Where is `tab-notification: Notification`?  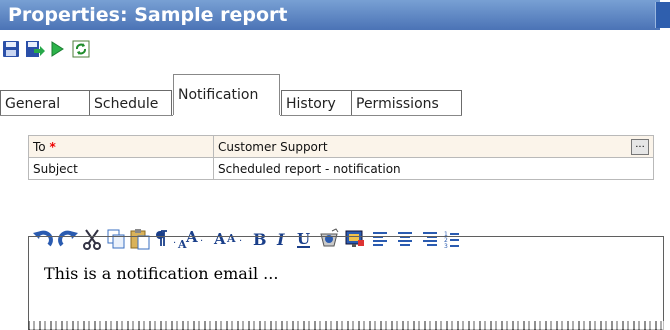
tab-notification: Notification is located at coordinates (226, 95).